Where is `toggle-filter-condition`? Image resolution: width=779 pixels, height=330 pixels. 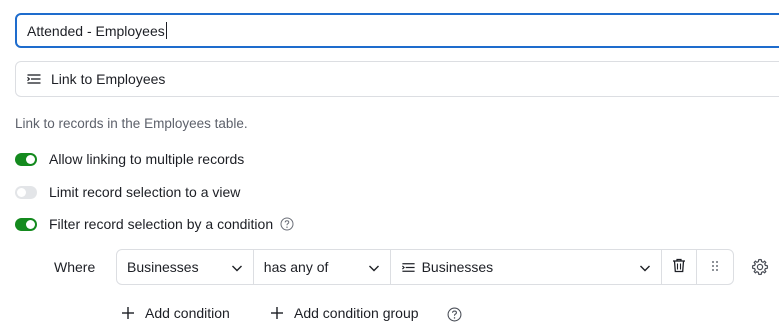 toggle-filter-condition is located at coordinates (26, 224).